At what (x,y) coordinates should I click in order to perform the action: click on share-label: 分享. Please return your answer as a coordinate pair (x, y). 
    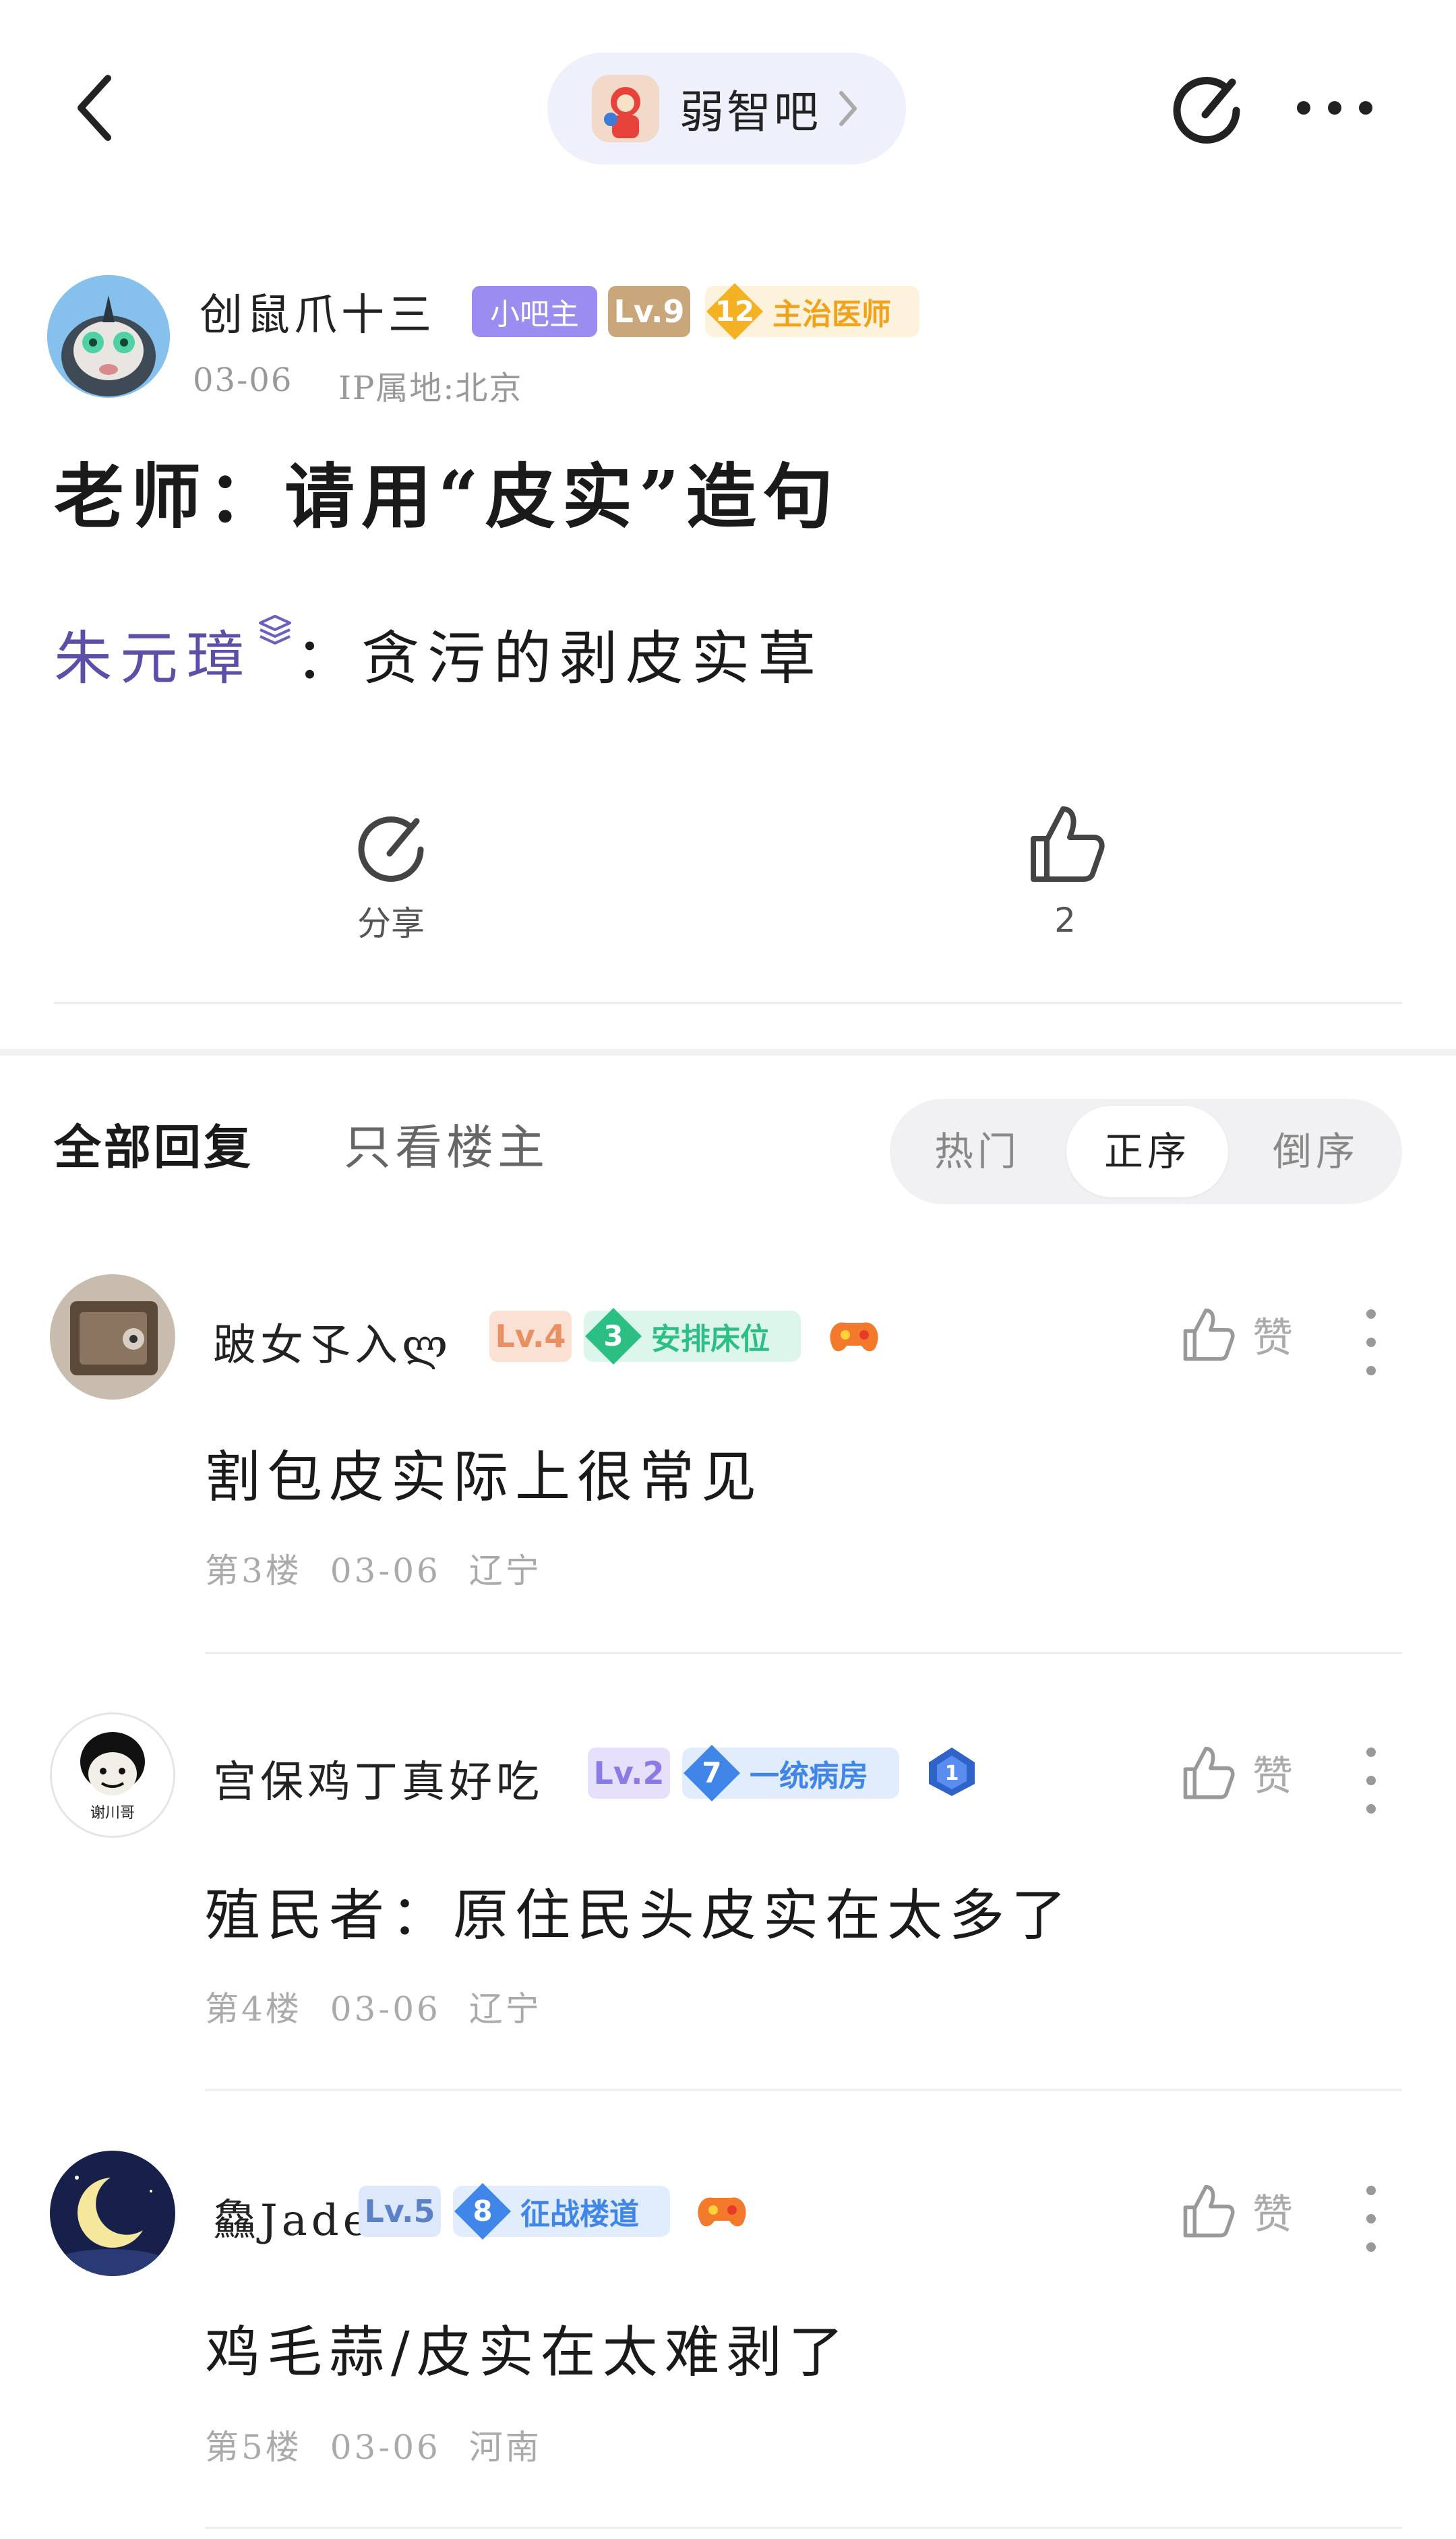
    Looking at the image, I should click on (391, 924).